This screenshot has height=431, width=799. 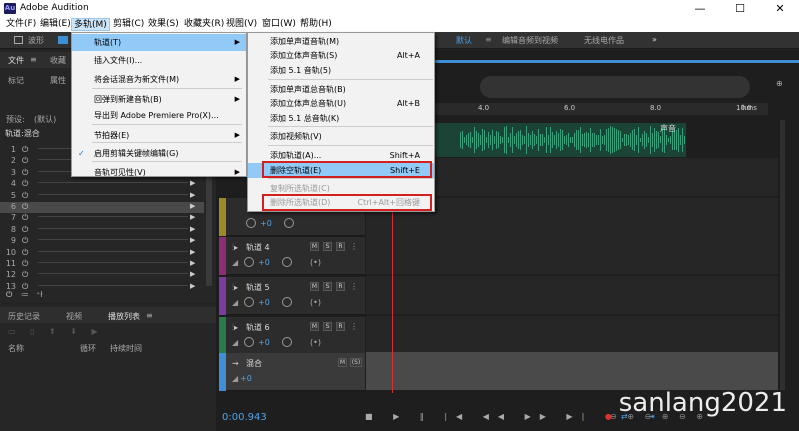 What do you see at coordinates (102, 230) in the screenshot?
I see `track-list-row: 8 ⏻ ▶` at bounding box center [102, 230].